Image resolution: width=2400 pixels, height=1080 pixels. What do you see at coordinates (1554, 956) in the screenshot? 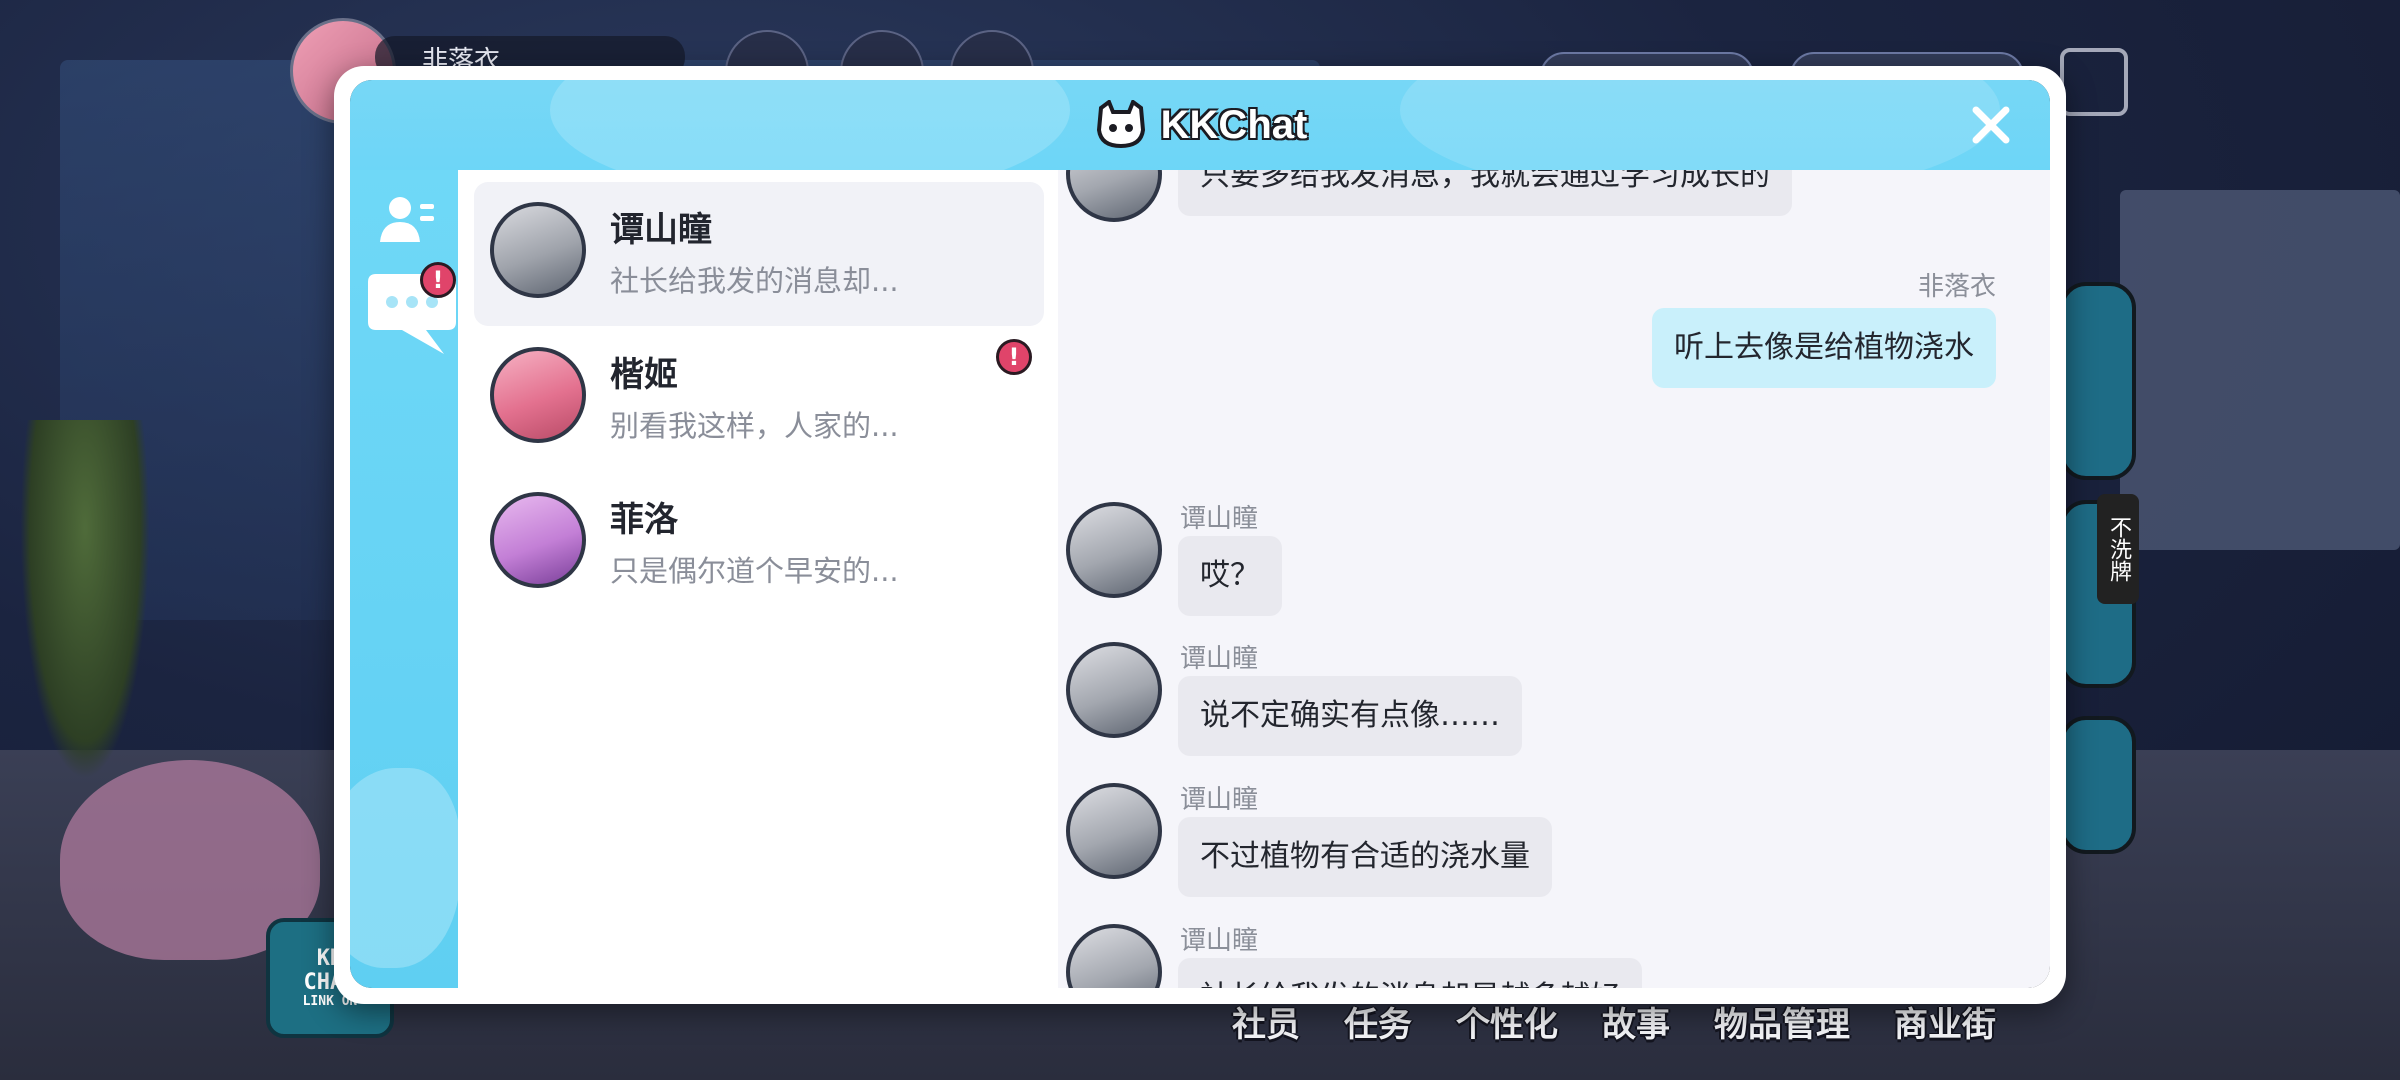
I see `chat-message: 谭山瞳 社长给我发的消息却是越多越好` at bounding box center [1554, 956].